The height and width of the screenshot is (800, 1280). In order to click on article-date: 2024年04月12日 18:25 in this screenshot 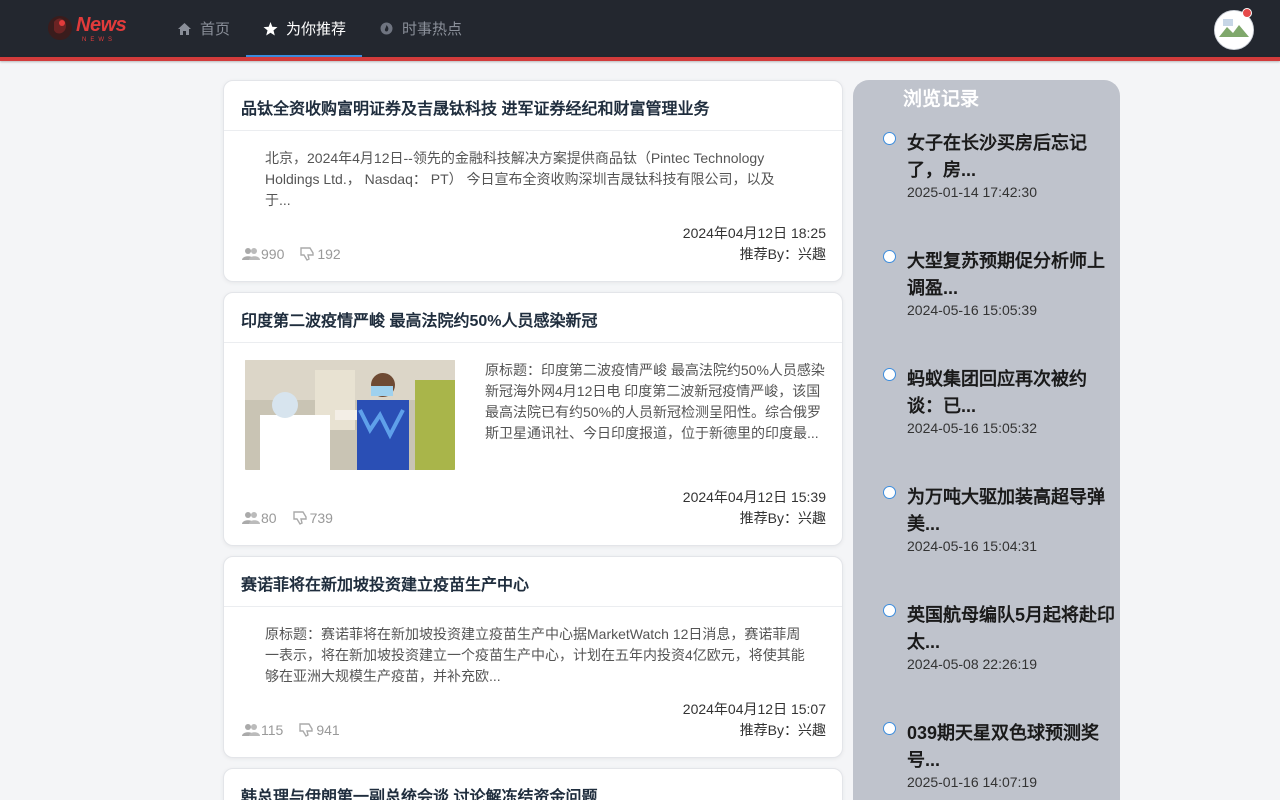, I will do `click(754, 233)`.